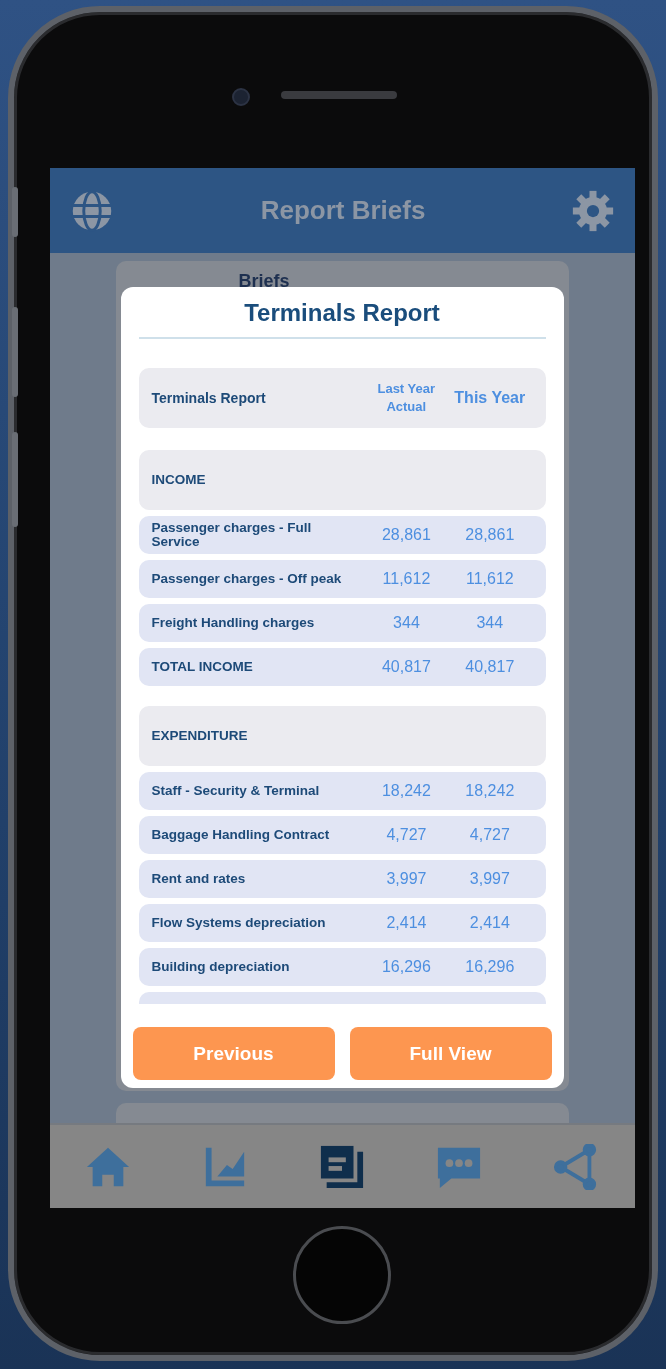  I want to click on documents-icon, so click(342, 1166).